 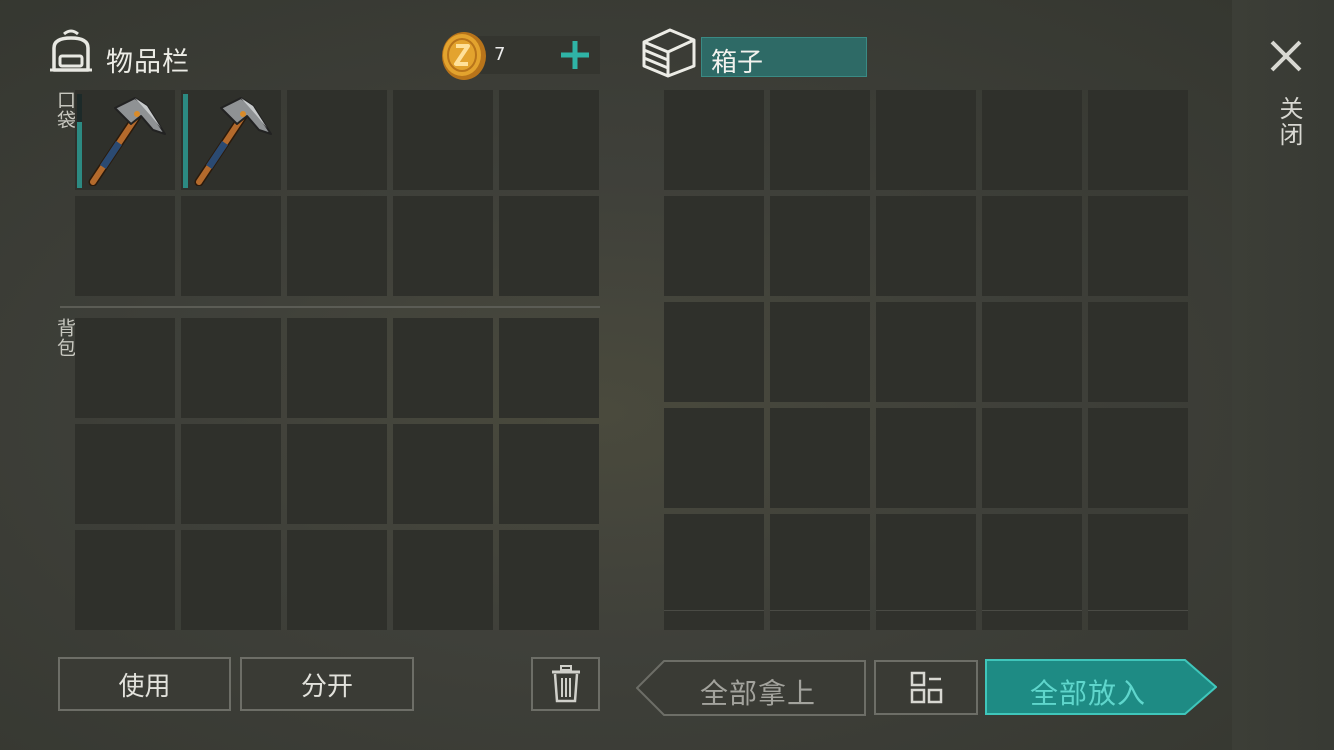 What do you see at coordinates (327, 684) in the screenshot?
I see `split-button: 分开` at bounding box center [327, 684].